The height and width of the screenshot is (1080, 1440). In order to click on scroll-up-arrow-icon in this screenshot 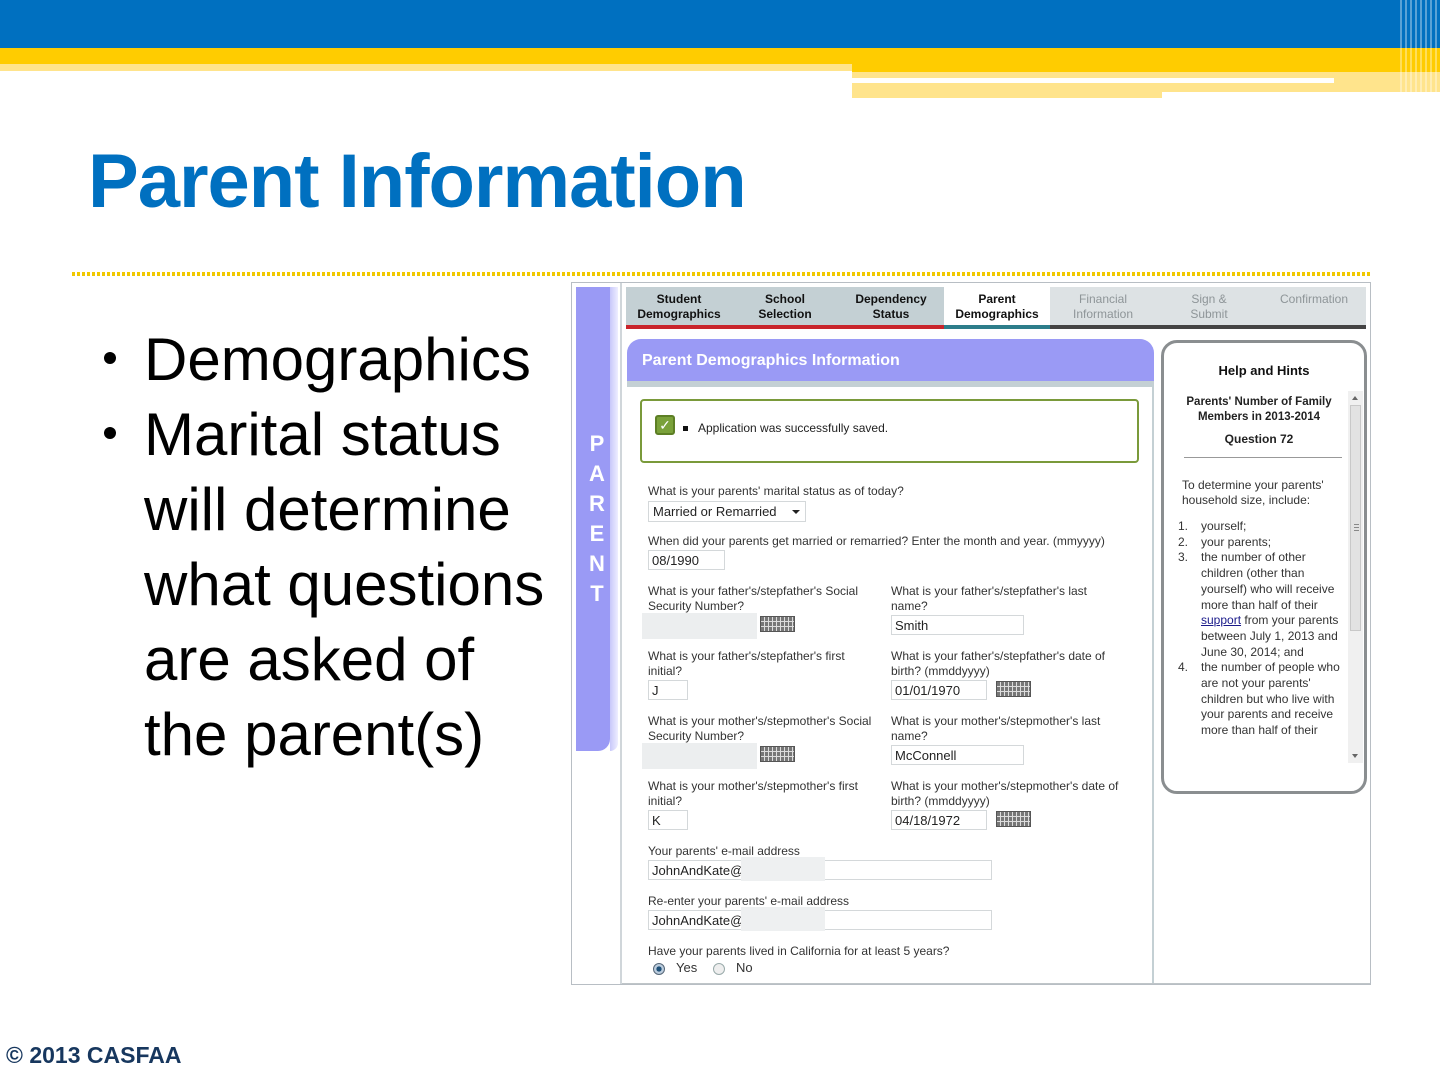, I will do `click(1355, 398)`.